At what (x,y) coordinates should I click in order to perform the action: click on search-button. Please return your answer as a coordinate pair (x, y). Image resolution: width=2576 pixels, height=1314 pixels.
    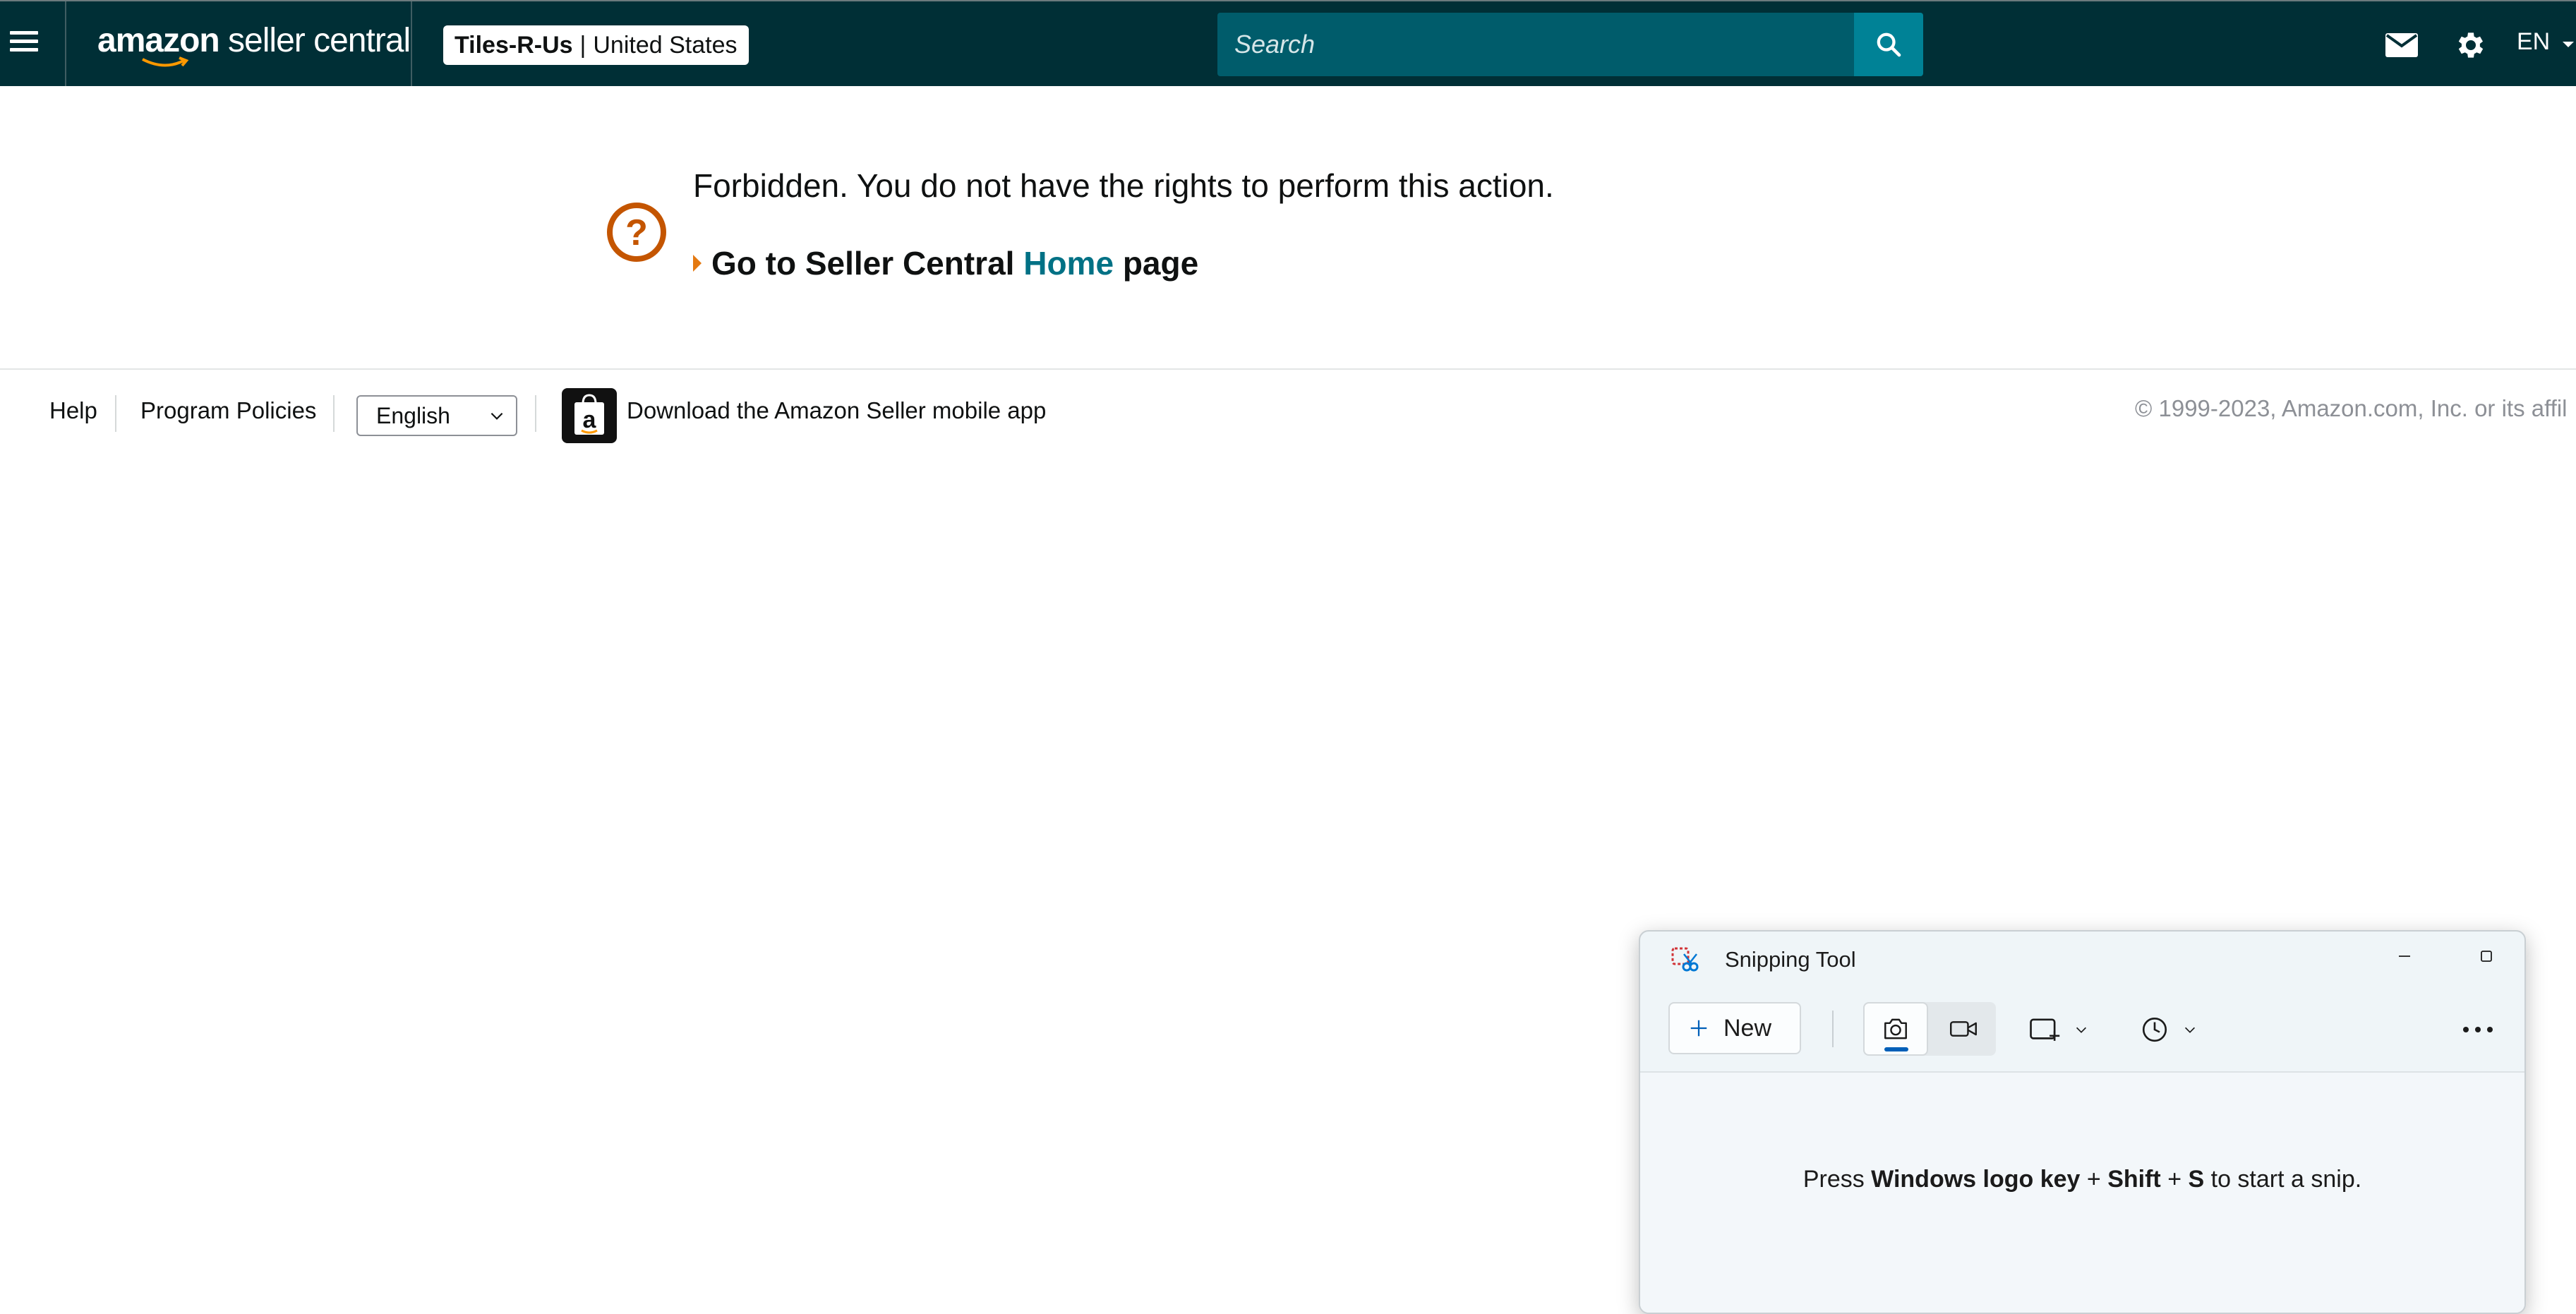
    Looking at the image, I should click on (1888, 45).